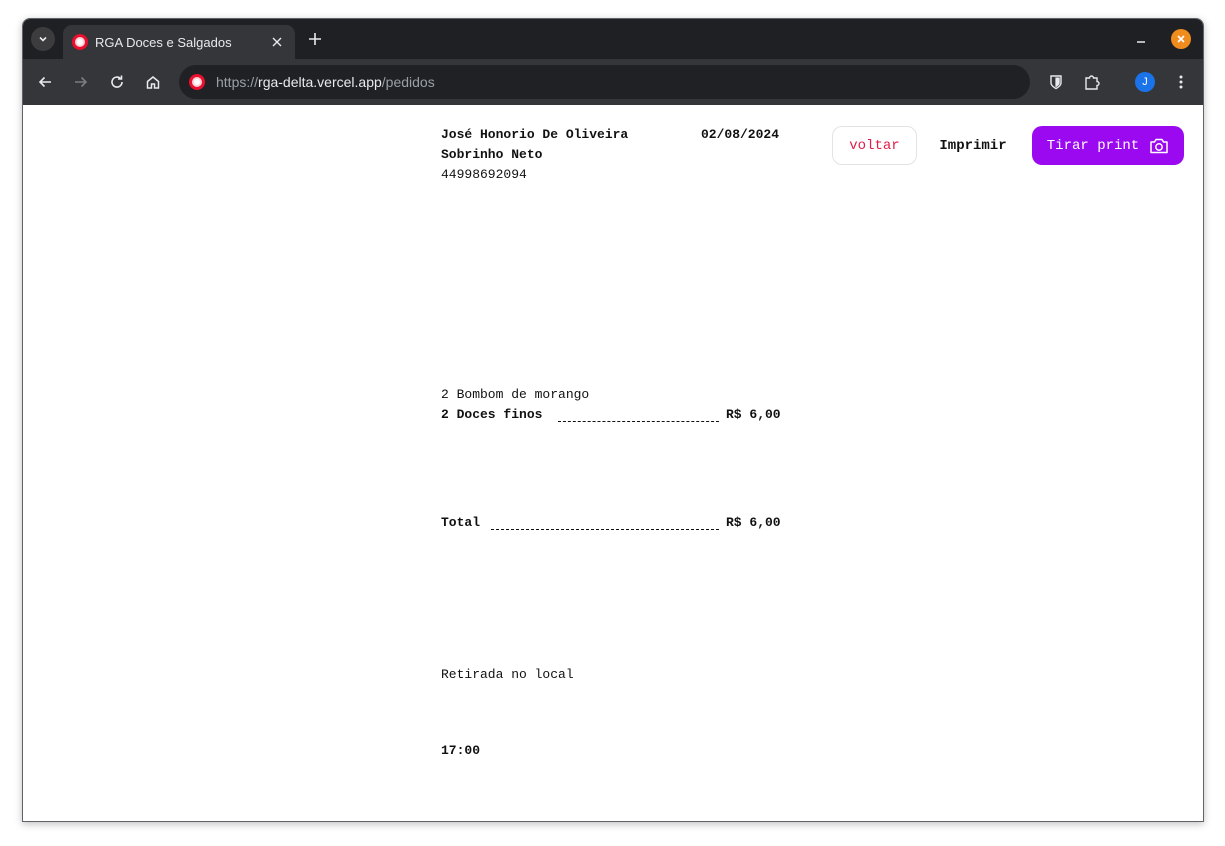 Image resolution: width=1225 pixels, height=846 pixels. I want to click on minimize-icon, so click(1141, 42).